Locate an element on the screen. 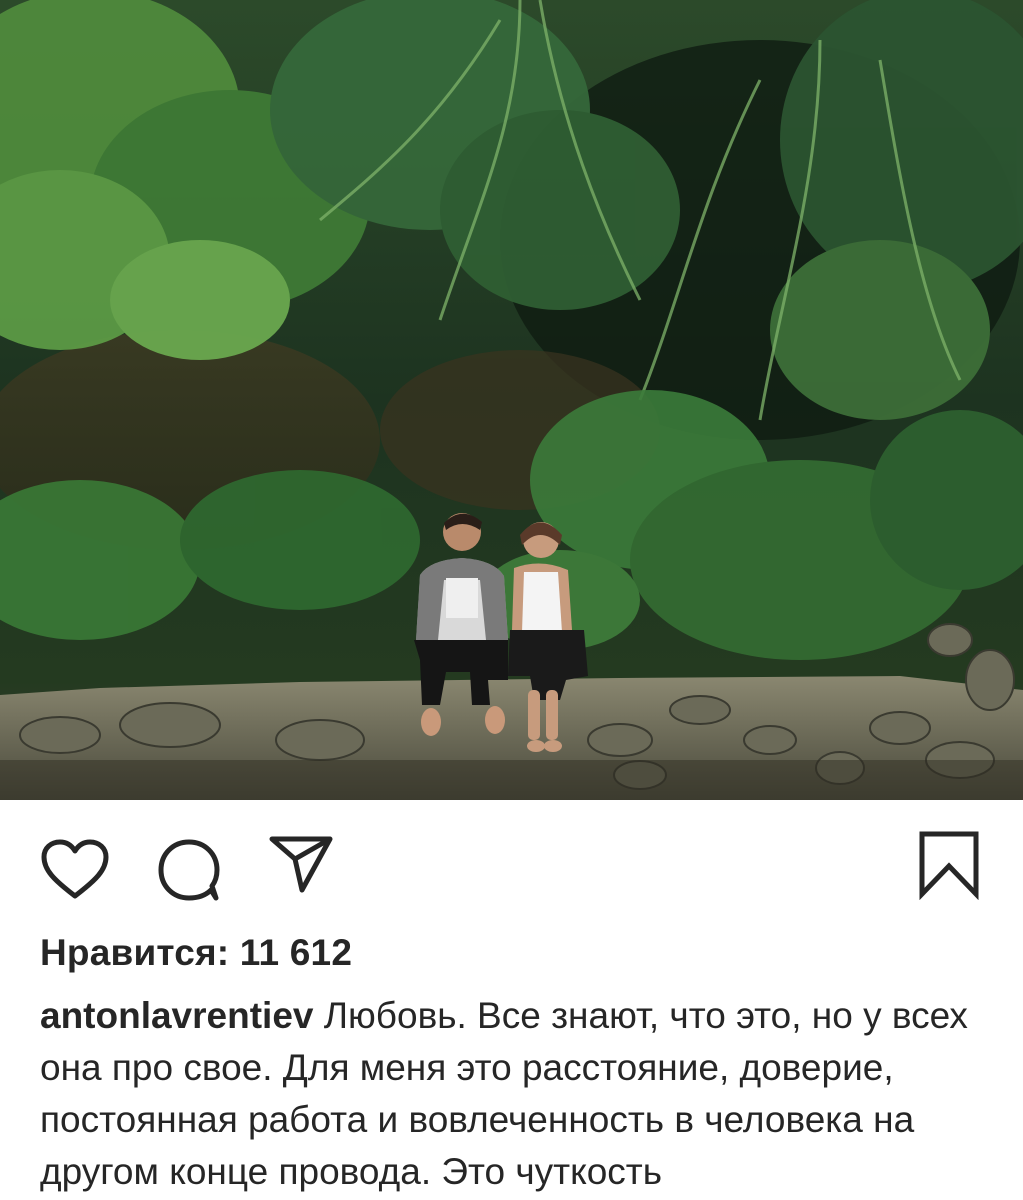 The width and height of the screenshot is (1023, 1200). save-button is located at coordinates (949, 865).